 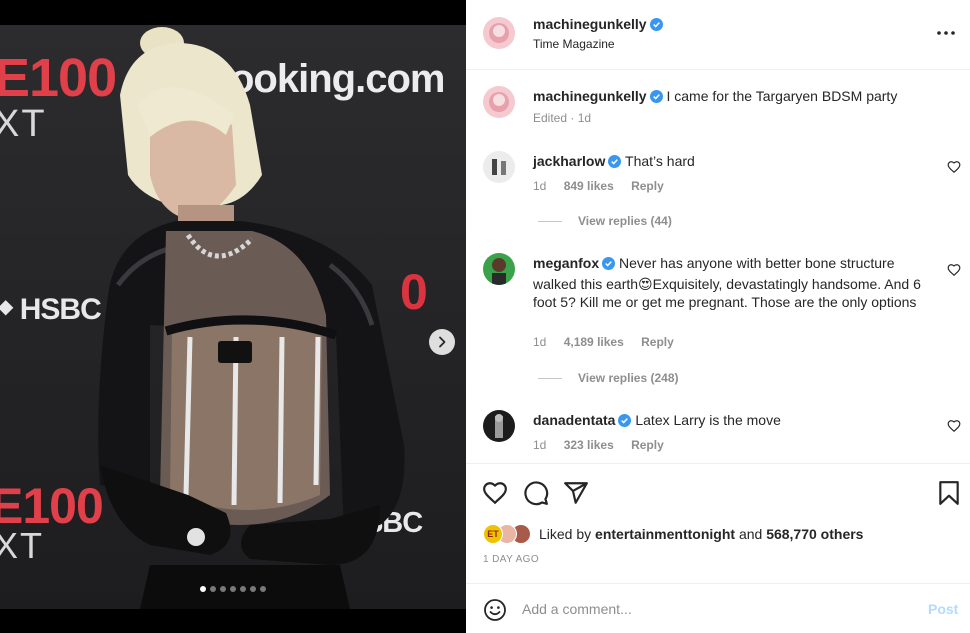 I want to click on comment-composer: Post, so click(x=718, y=608).